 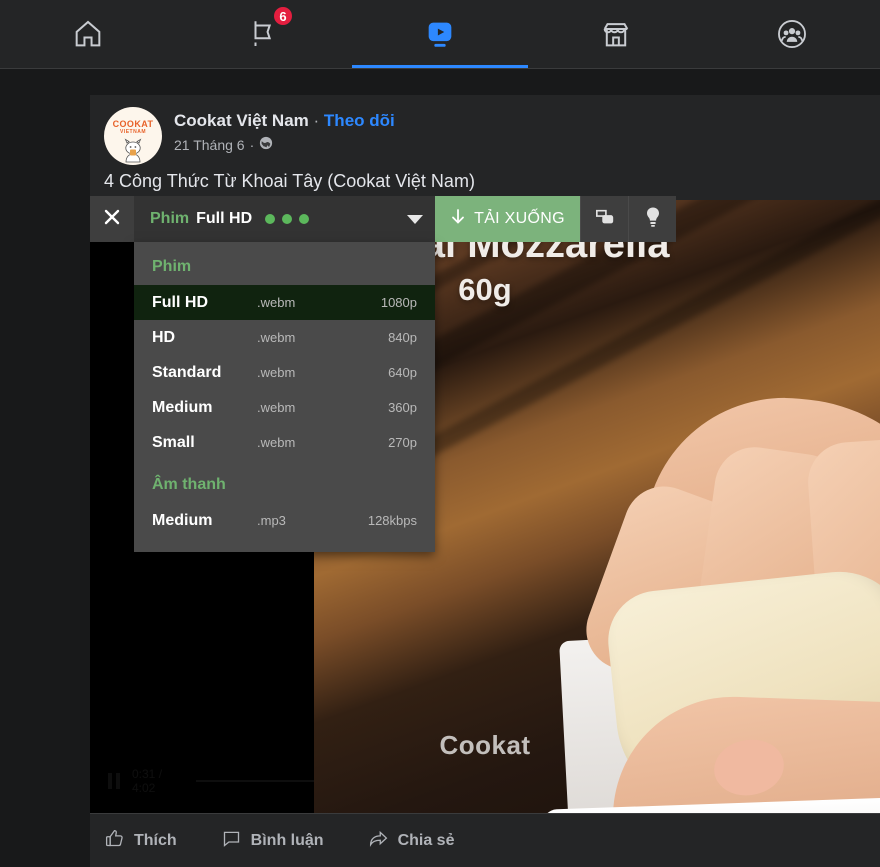 I want to click on quality-dots-indicator, so click(x=287, y=219).